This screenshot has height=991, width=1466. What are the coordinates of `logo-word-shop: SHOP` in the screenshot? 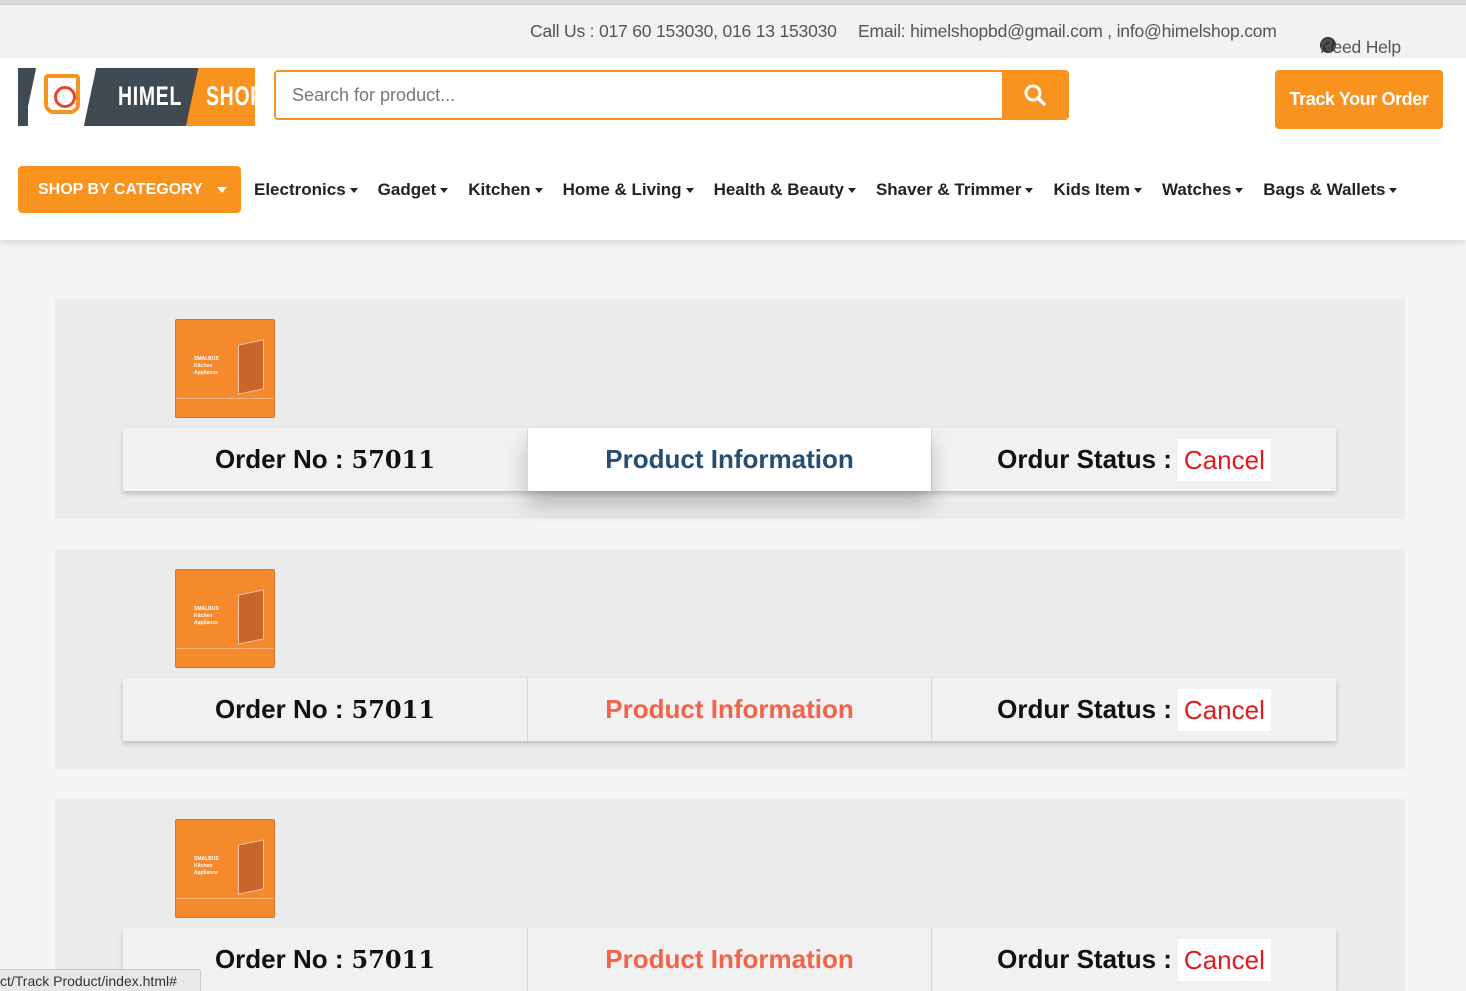 It's located at (230, 96).